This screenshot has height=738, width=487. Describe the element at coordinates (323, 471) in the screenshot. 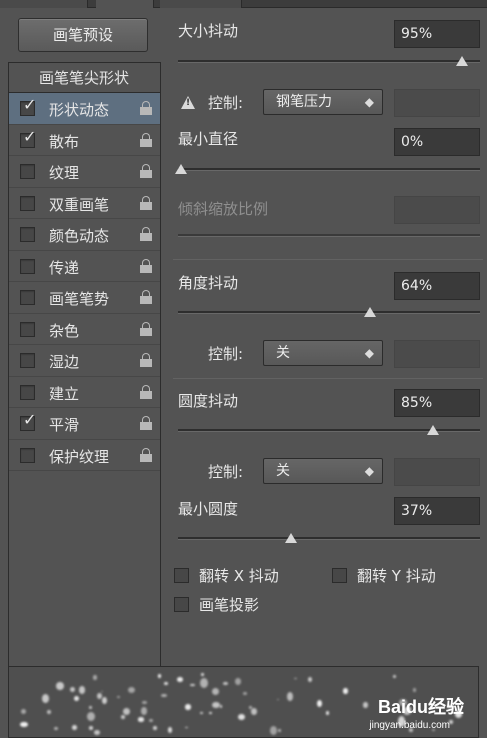

I see `roundness-control-select: 关 ◆` at that location.